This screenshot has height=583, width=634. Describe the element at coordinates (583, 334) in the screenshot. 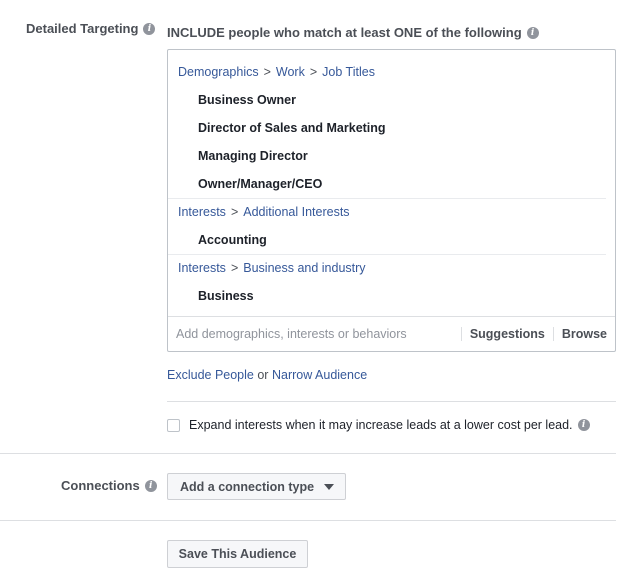

I see `browse-button: Browse` at that location.